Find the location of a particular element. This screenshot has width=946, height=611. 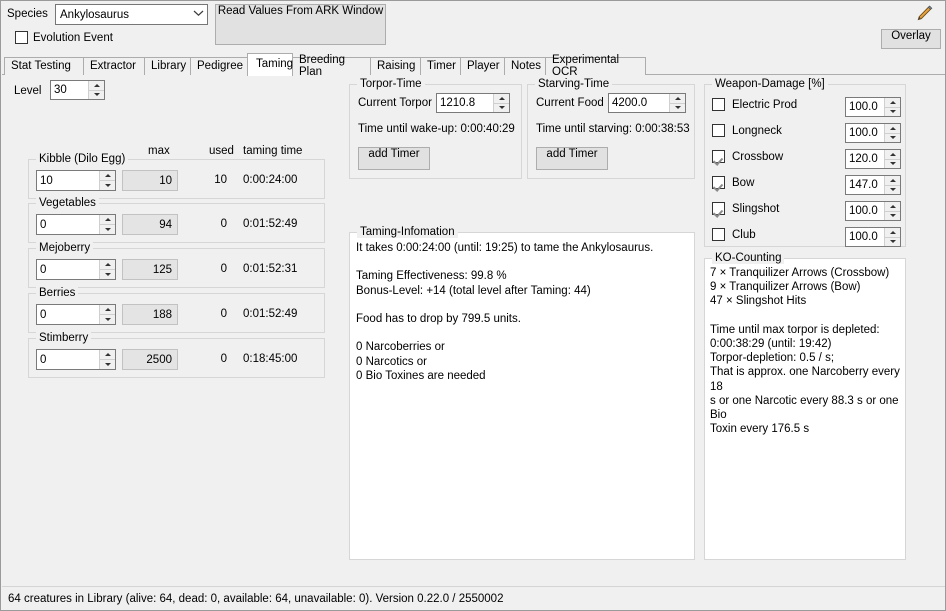

weapon-checkbox-longneck: Longneck is located at coordinates (747, 130).